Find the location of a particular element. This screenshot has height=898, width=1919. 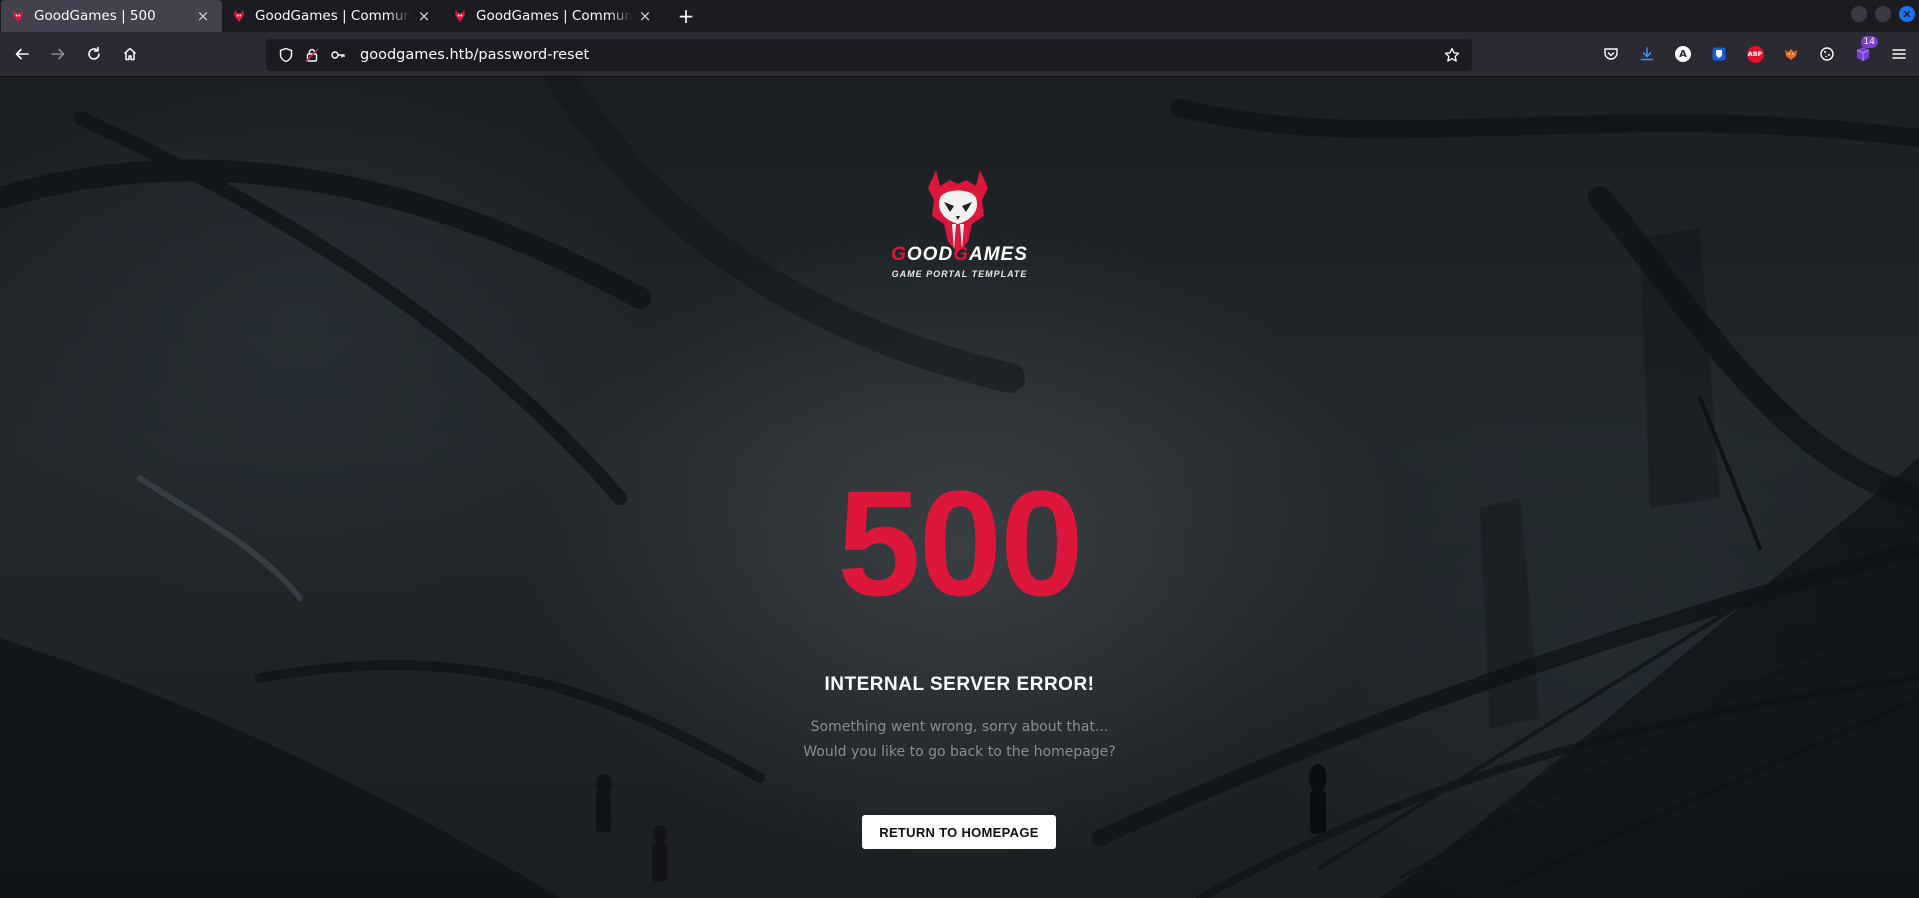

home-icon is located at coordinates (130, 54).